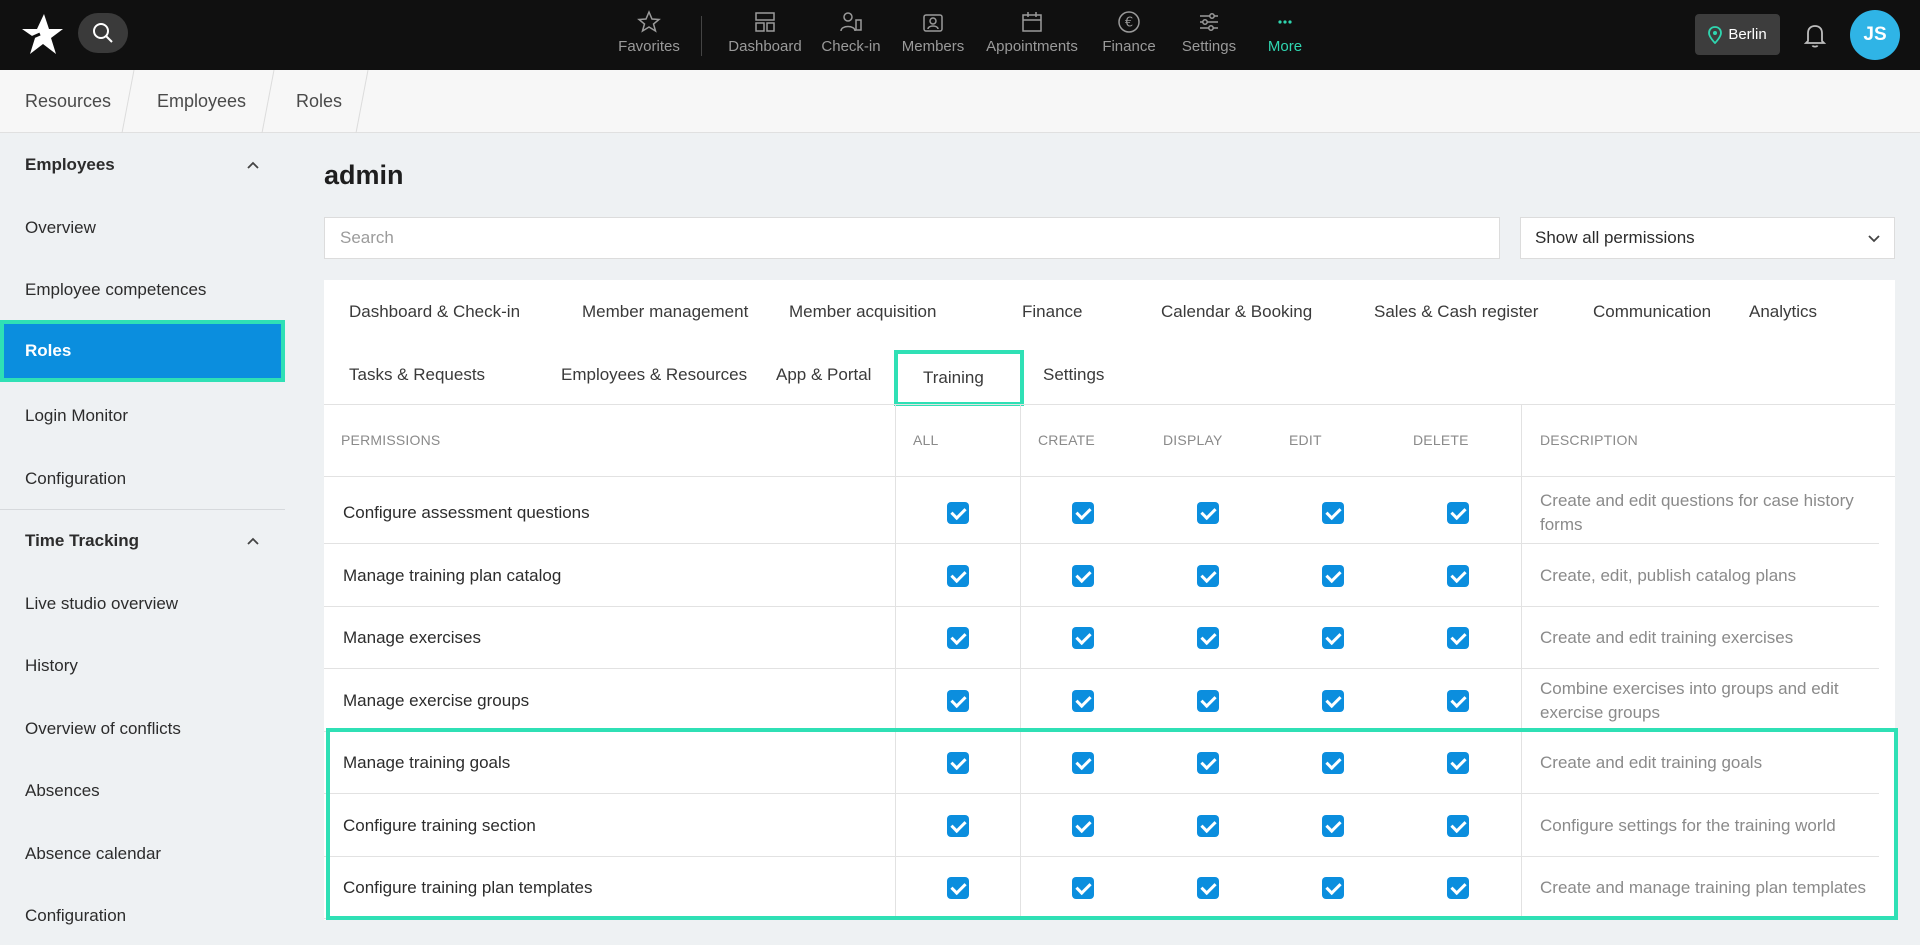 Image resolution: width=1920 pixels, height=945 pixels. I want to click on tab-sales-cash-register: Sales & Cash register, so click(1456, 312).